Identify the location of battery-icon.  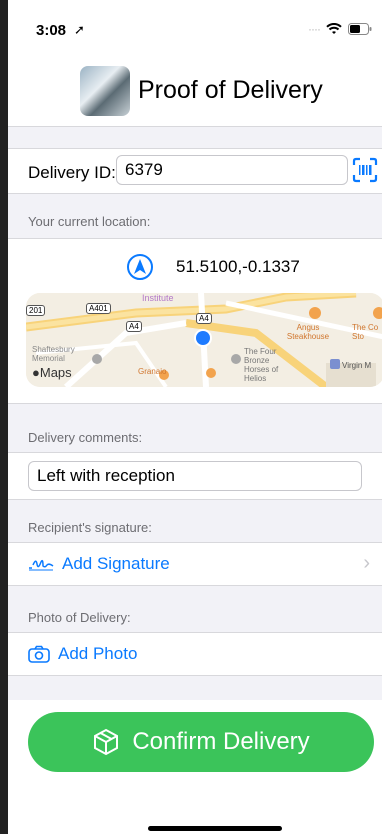
(360, 29).